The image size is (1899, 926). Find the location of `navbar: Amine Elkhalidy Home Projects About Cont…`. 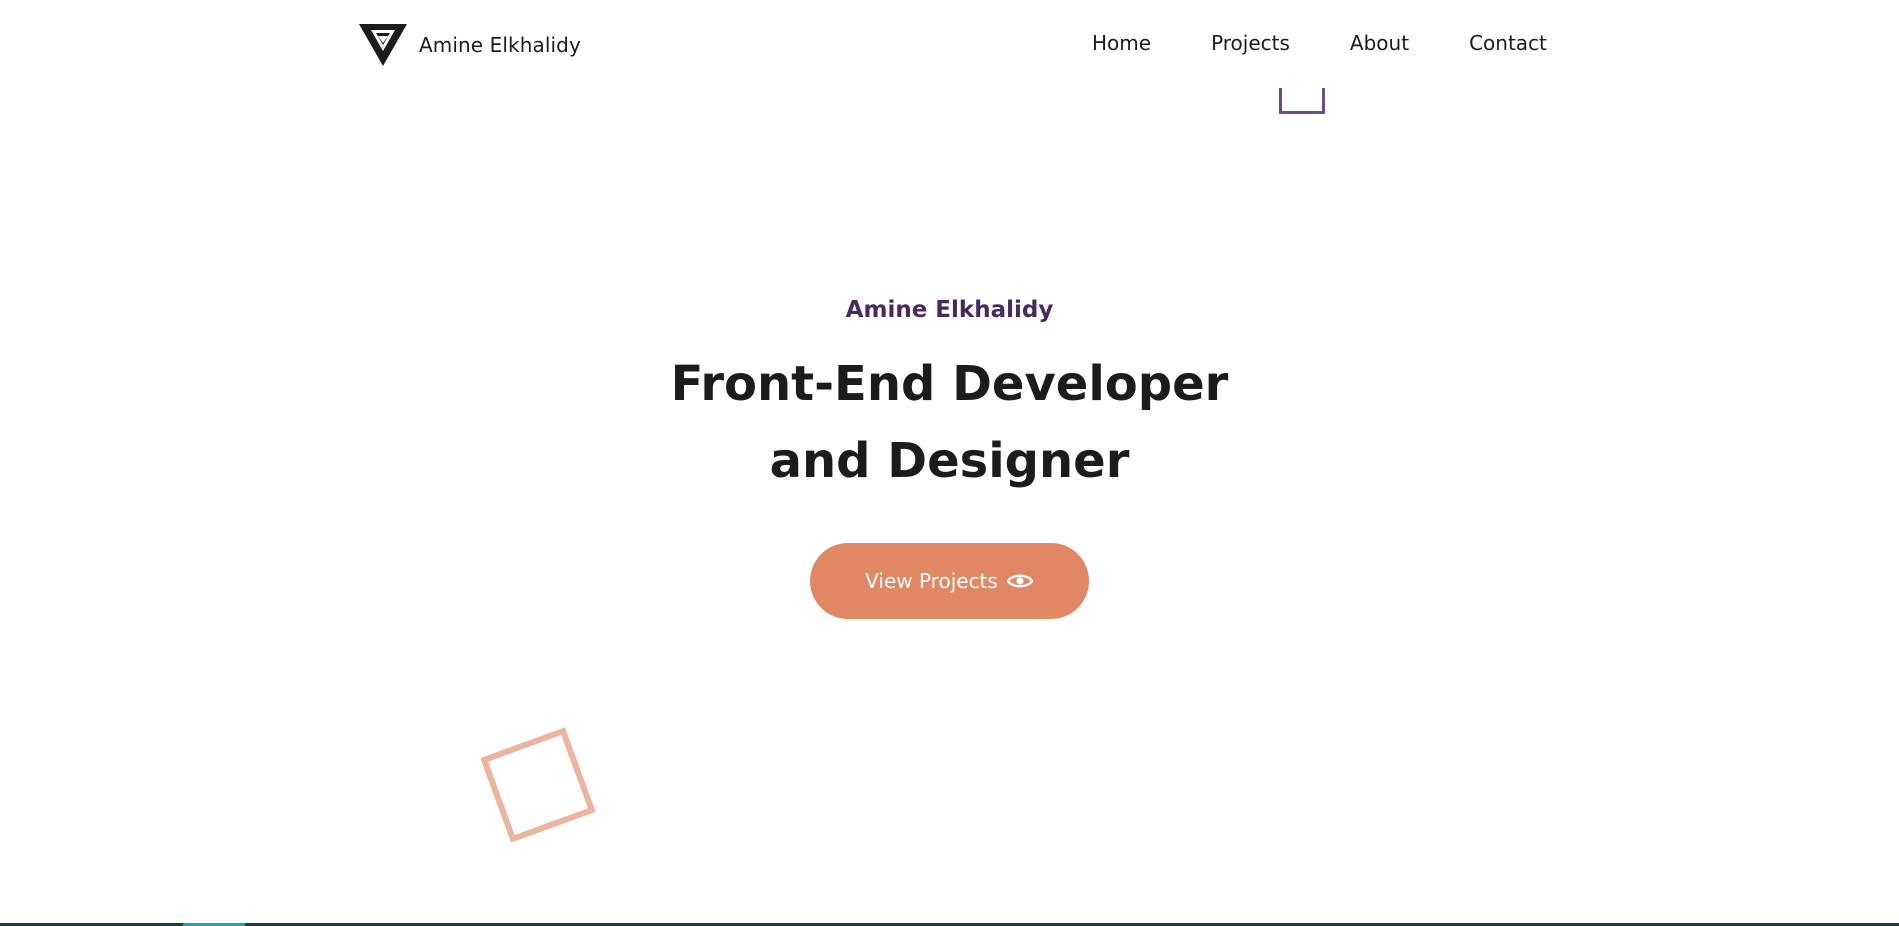

navbar: Amine Elkhalidy Home Projects About Cont… is located at coordinates (949, 45).